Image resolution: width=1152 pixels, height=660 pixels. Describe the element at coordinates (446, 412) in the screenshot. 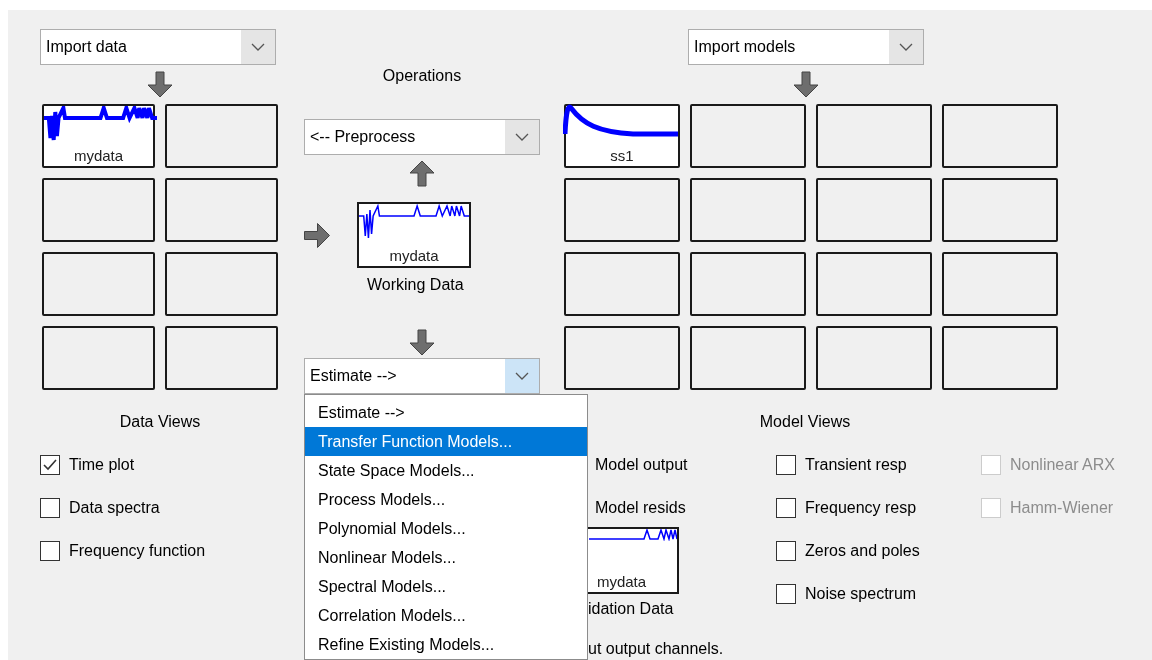

I see `menu-item: Estimate -->` at that location.